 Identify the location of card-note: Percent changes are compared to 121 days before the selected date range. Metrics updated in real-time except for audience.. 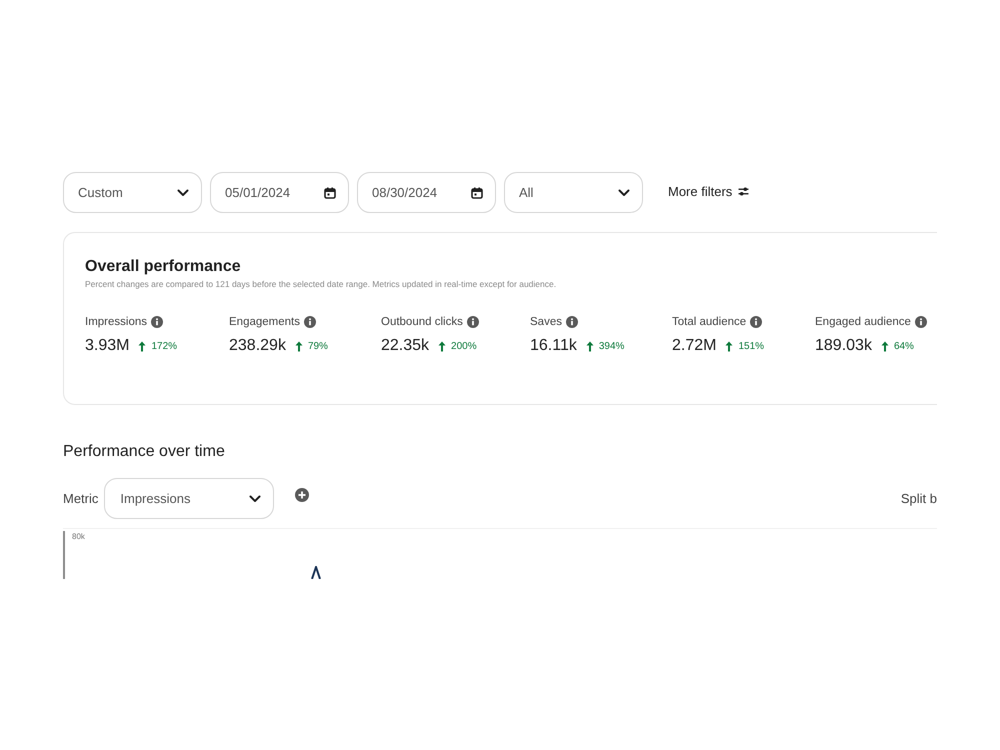
(321, 284).